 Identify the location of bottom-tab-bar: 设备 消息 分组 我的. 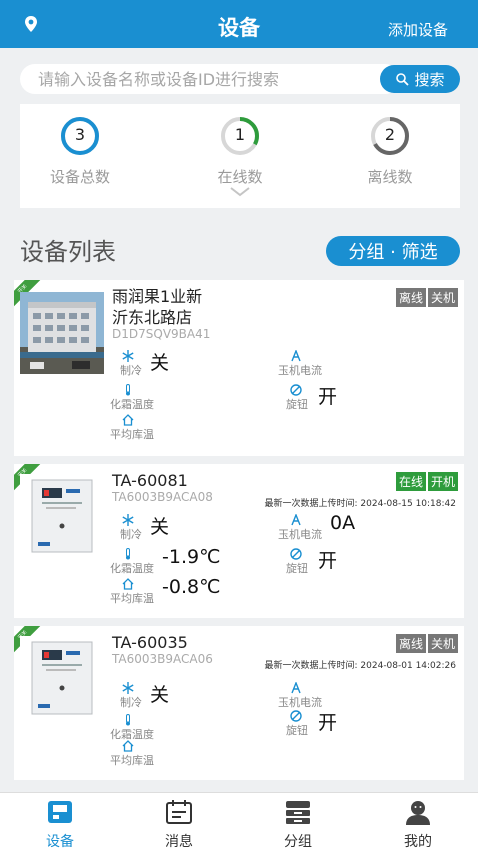
(239, 821).